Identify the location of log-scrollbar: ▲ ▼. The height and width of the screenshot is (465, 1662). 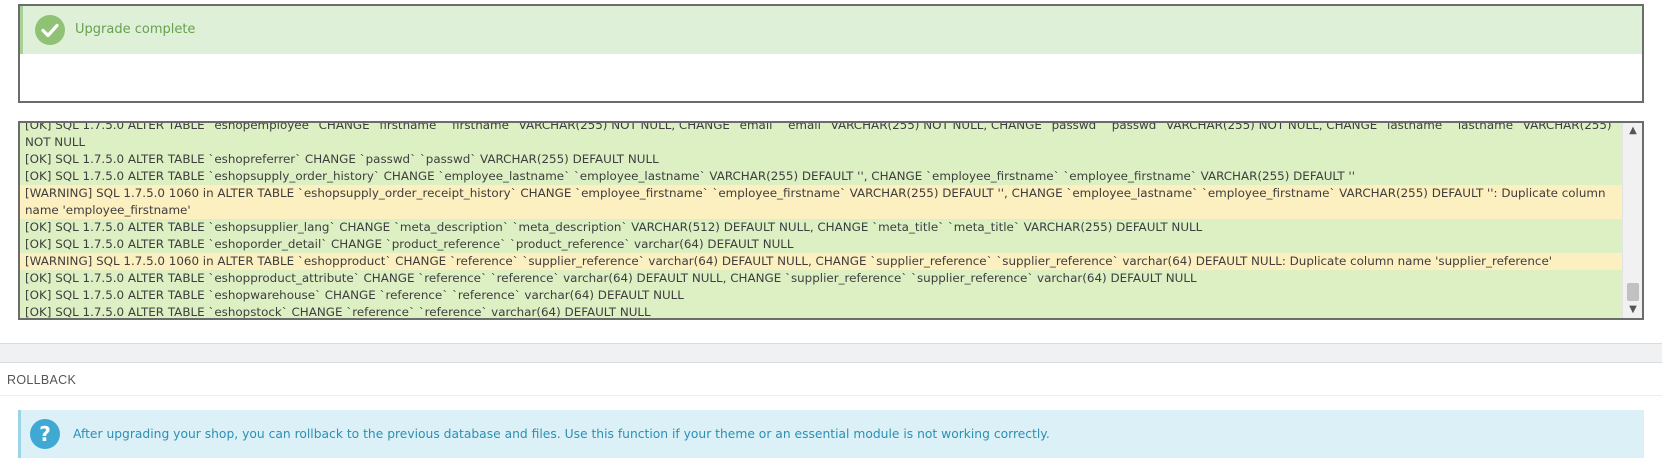
(1632, 220).